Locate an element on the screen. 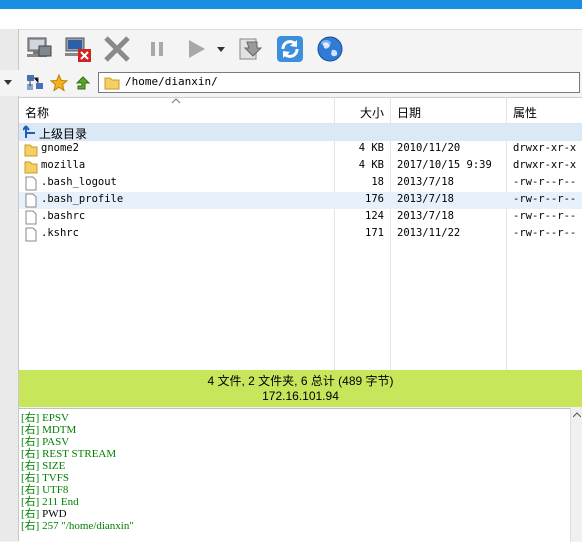  log-line: [右] REST STREAM is located at coordinates (68, 454).